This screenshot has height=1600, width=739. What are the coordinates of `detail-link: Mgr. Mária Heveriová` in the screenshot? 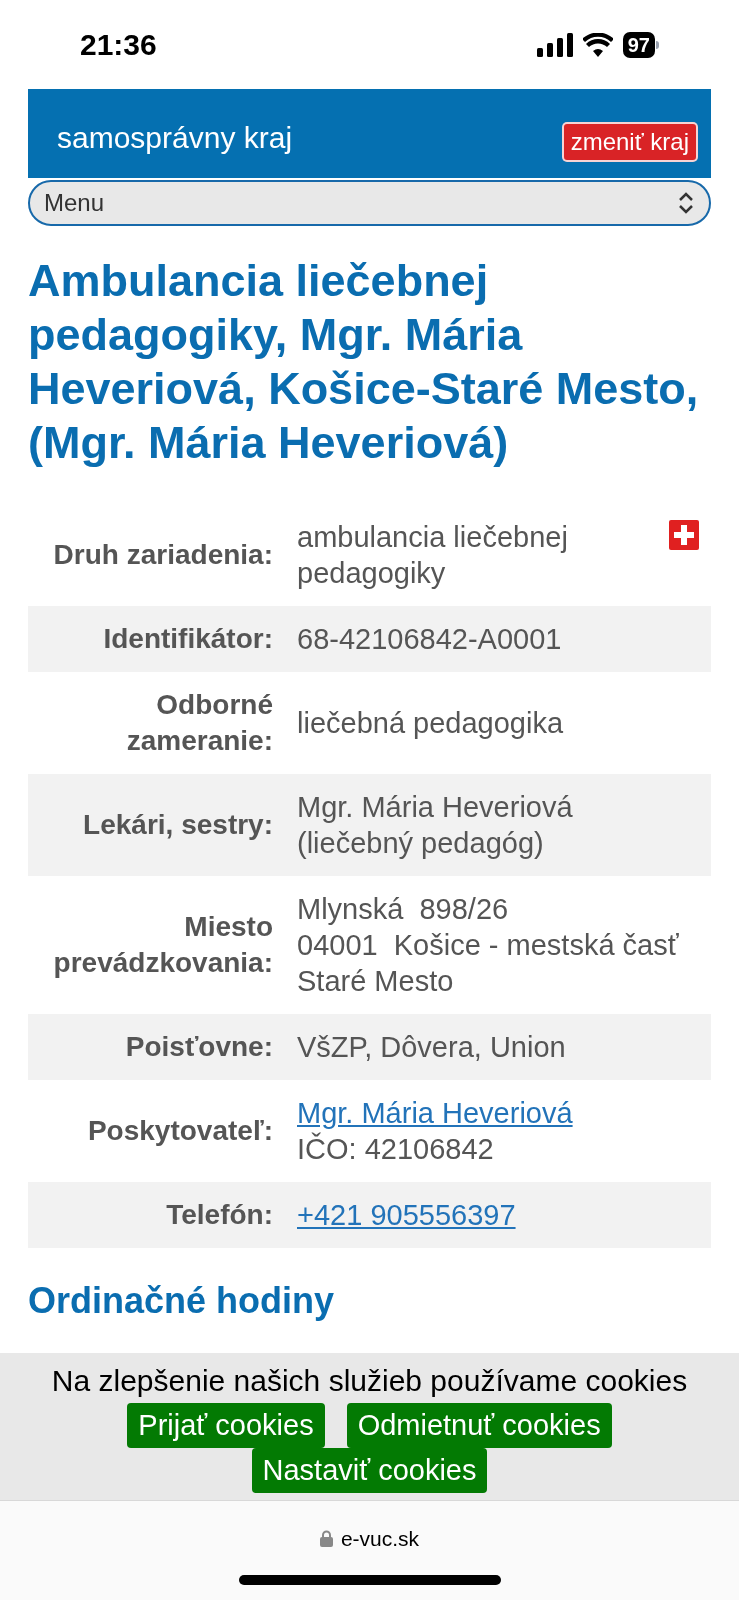 It's located at (435, 1113).